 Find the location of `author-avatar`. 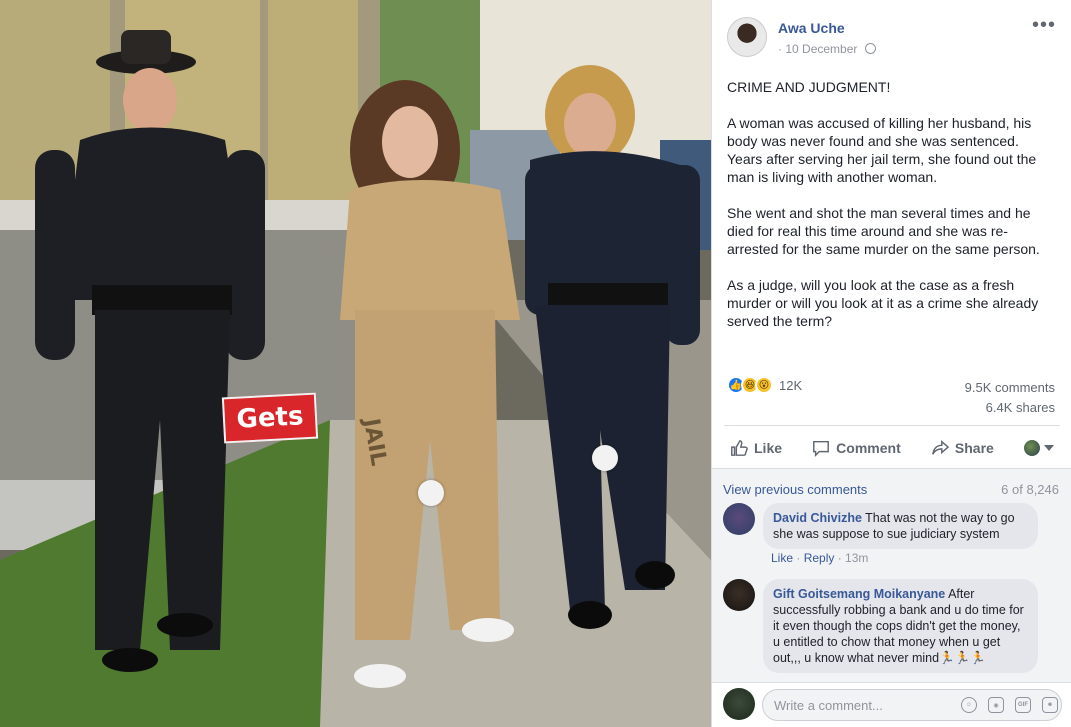

author-avatar is located at coordinates (747, 37).